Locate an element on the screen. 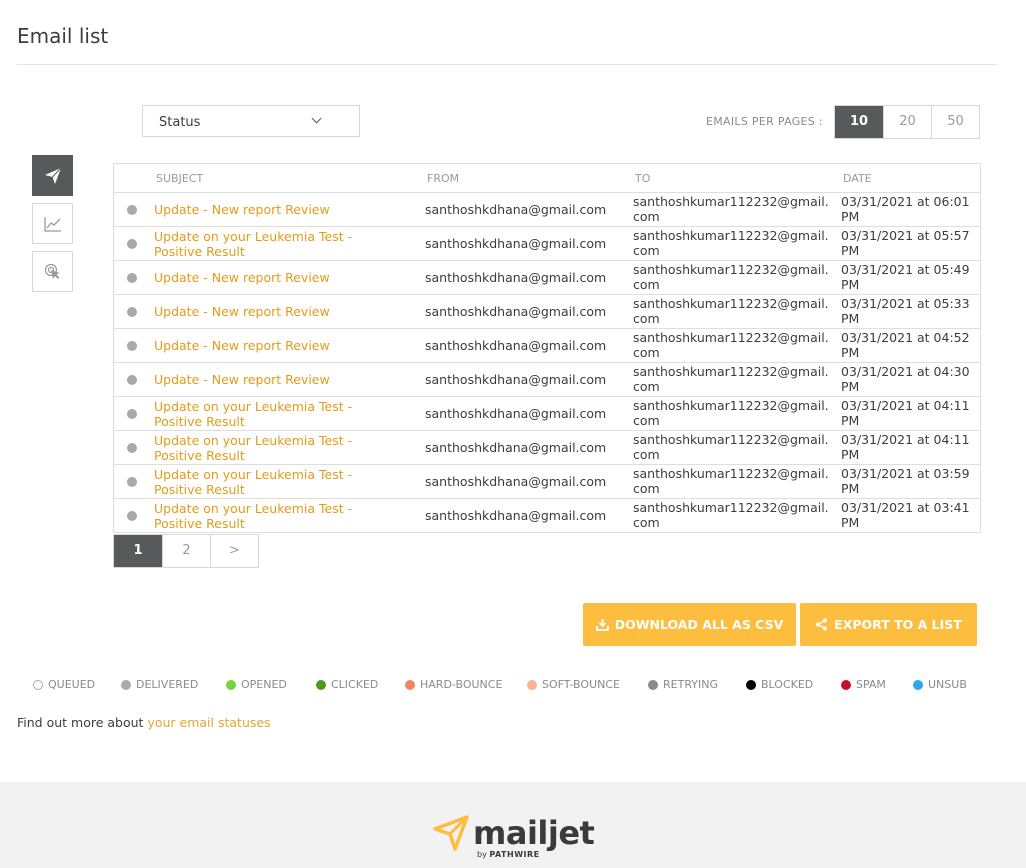  download-csv-label: DOWNLOAD ALL AS CSV is located at coordinates (699, 624).